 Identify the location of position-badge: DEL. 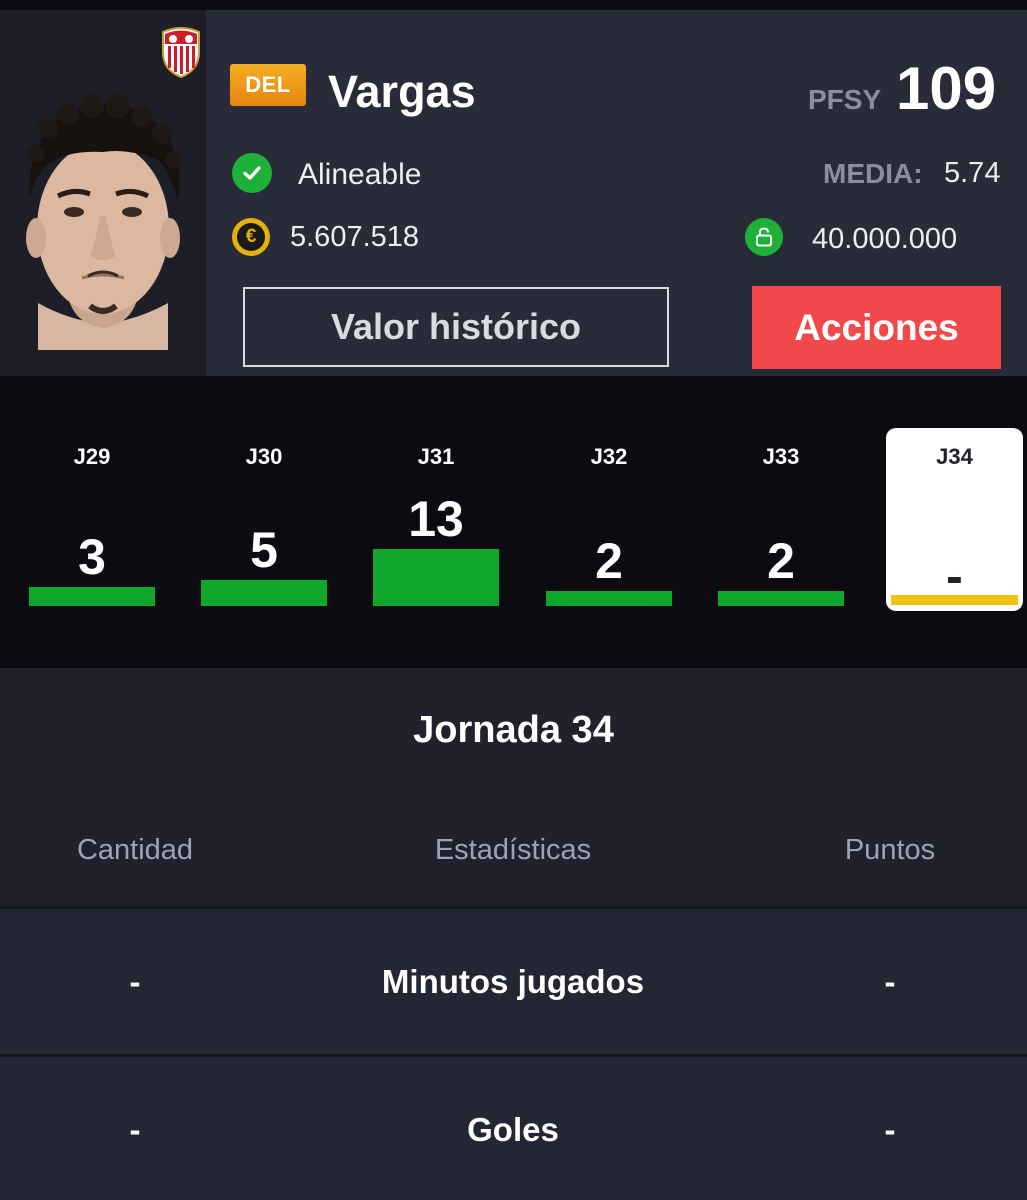
(268, 85).